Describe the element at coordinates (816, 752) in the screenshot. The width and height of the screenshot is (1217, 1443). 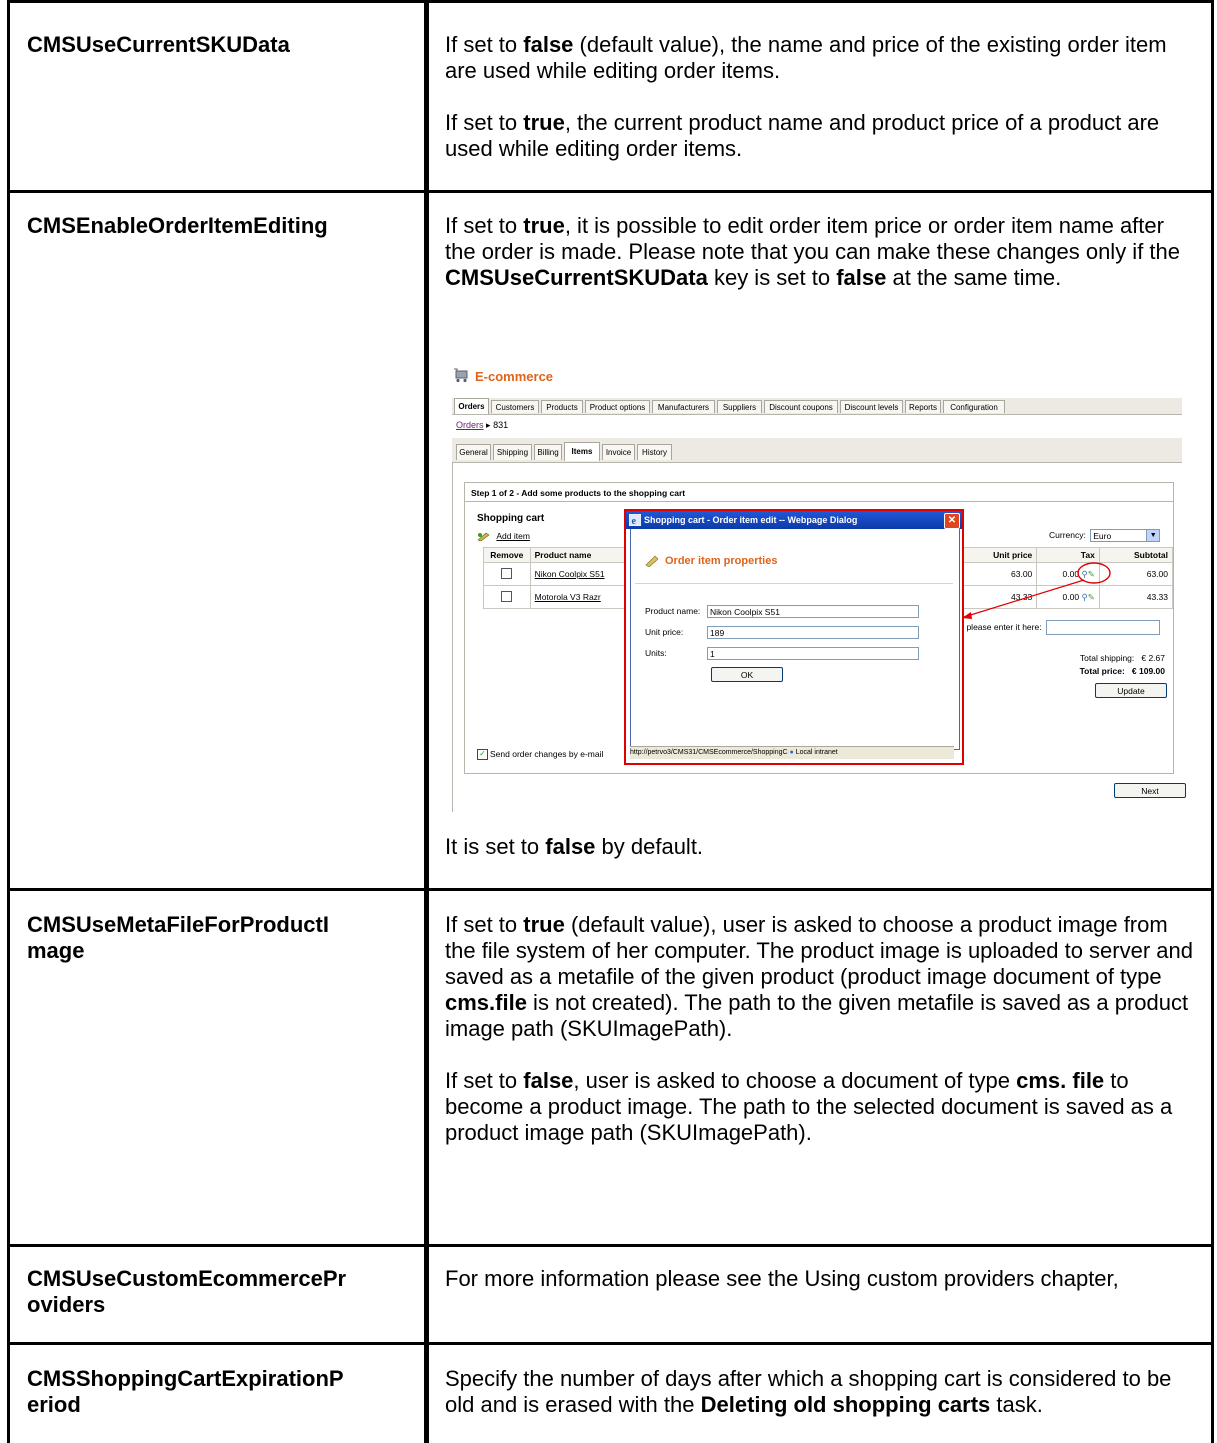
I see `status-zone: Local intranet` at that location.